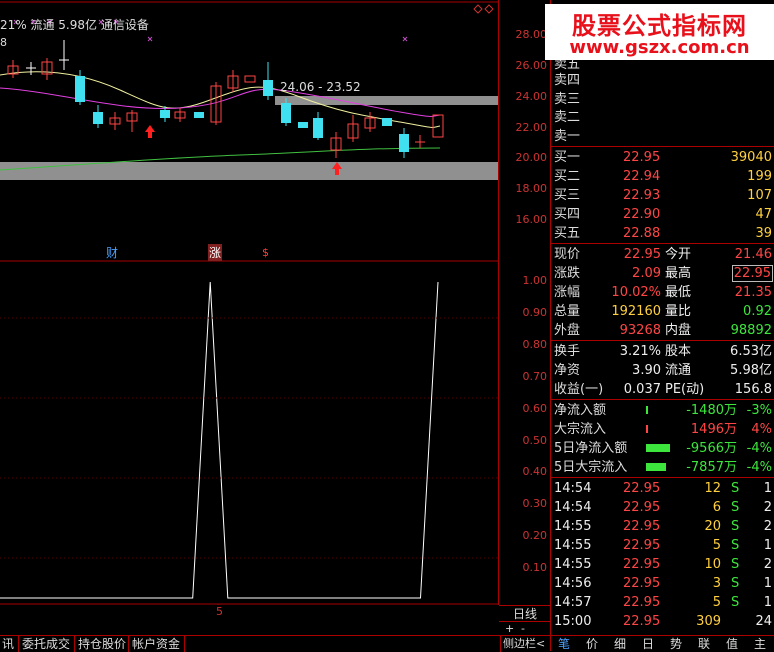 This screenshot has width=774, height=652. Describe the element at coordinates (642, 195) in the screenshot. I see `buy-price: 22.93` at that location.